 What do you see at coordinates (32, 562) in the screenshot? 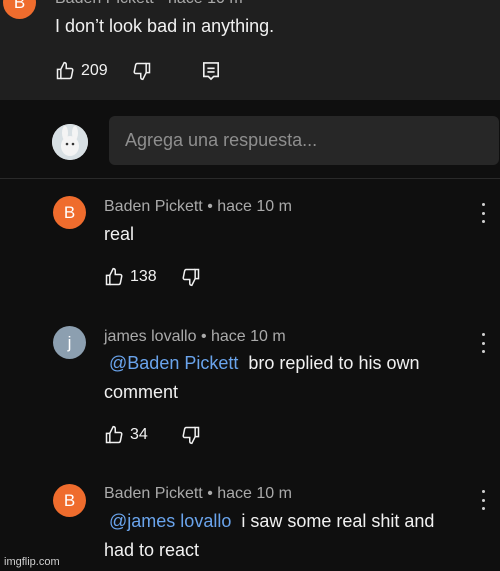
I see `watermark: imgflip.com` at bounding box center [32, 562].